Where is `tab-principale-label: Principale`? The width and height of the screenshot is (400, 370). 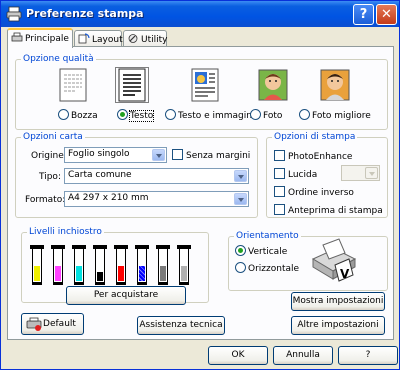 tab-principale-label: Principale is located at coordinates (47, 39).